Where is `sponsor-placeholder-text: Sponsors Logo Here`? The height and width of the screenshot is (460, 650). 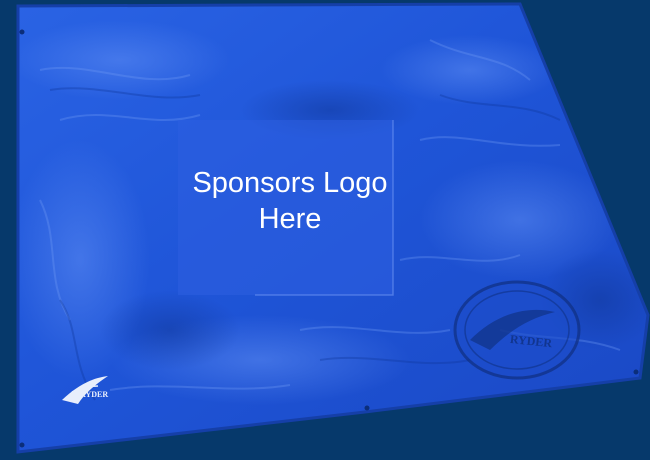
sponsor-placeholder-text: Sponsors Logo Here is located at coordinates (290, 201).